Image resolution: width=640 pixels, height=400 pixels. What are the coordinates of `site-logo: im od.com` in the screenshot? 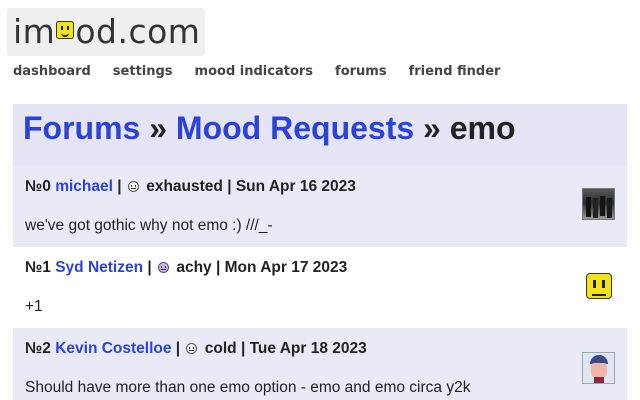 It's located at (106, 32).